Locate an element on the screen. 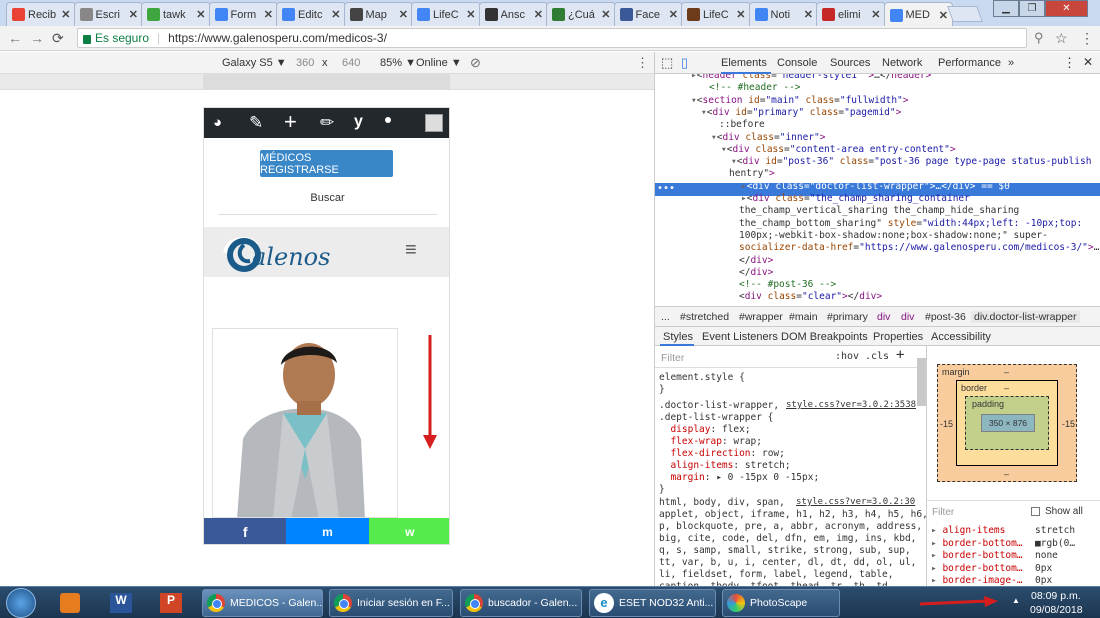  breadcrumb-stretched: #stretched is located at coordinates (704, 317).